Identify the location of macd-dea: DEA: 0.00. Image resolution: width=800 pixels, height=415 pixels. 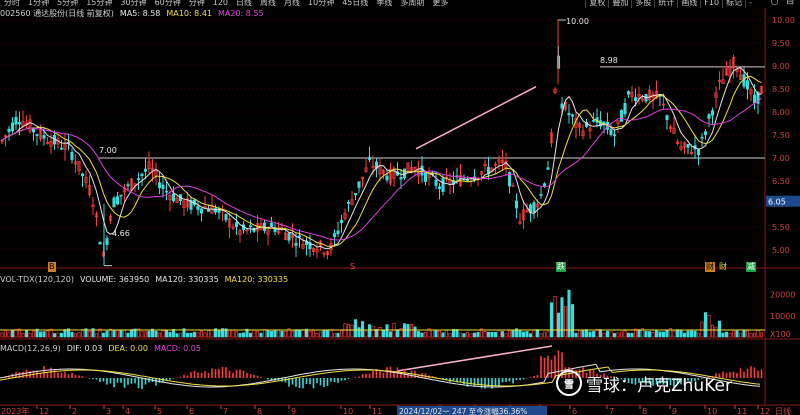
(128, 348).